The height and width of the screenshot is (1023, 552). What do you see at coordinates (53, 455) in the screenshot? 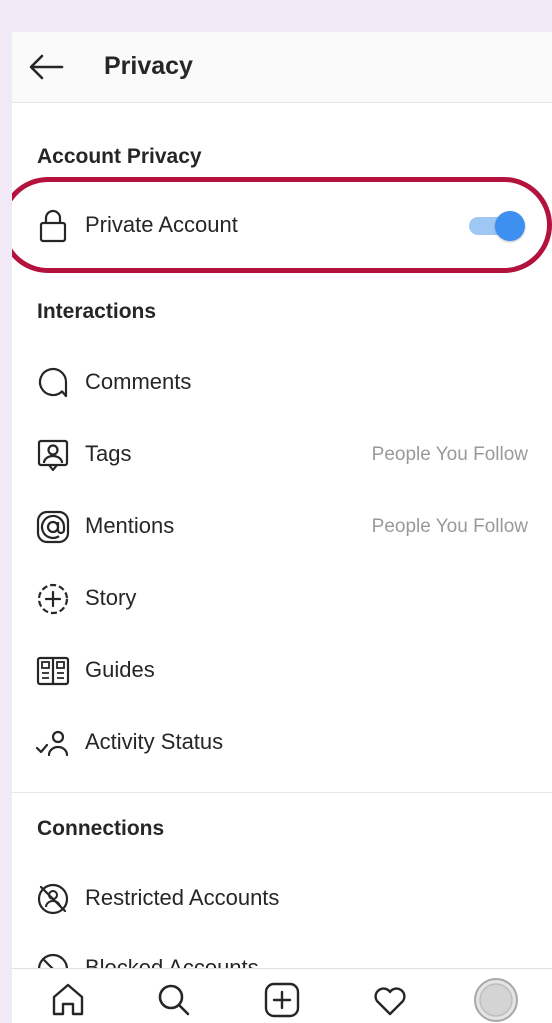
I see `tag-person-icon` at bounding box center [53, 455].